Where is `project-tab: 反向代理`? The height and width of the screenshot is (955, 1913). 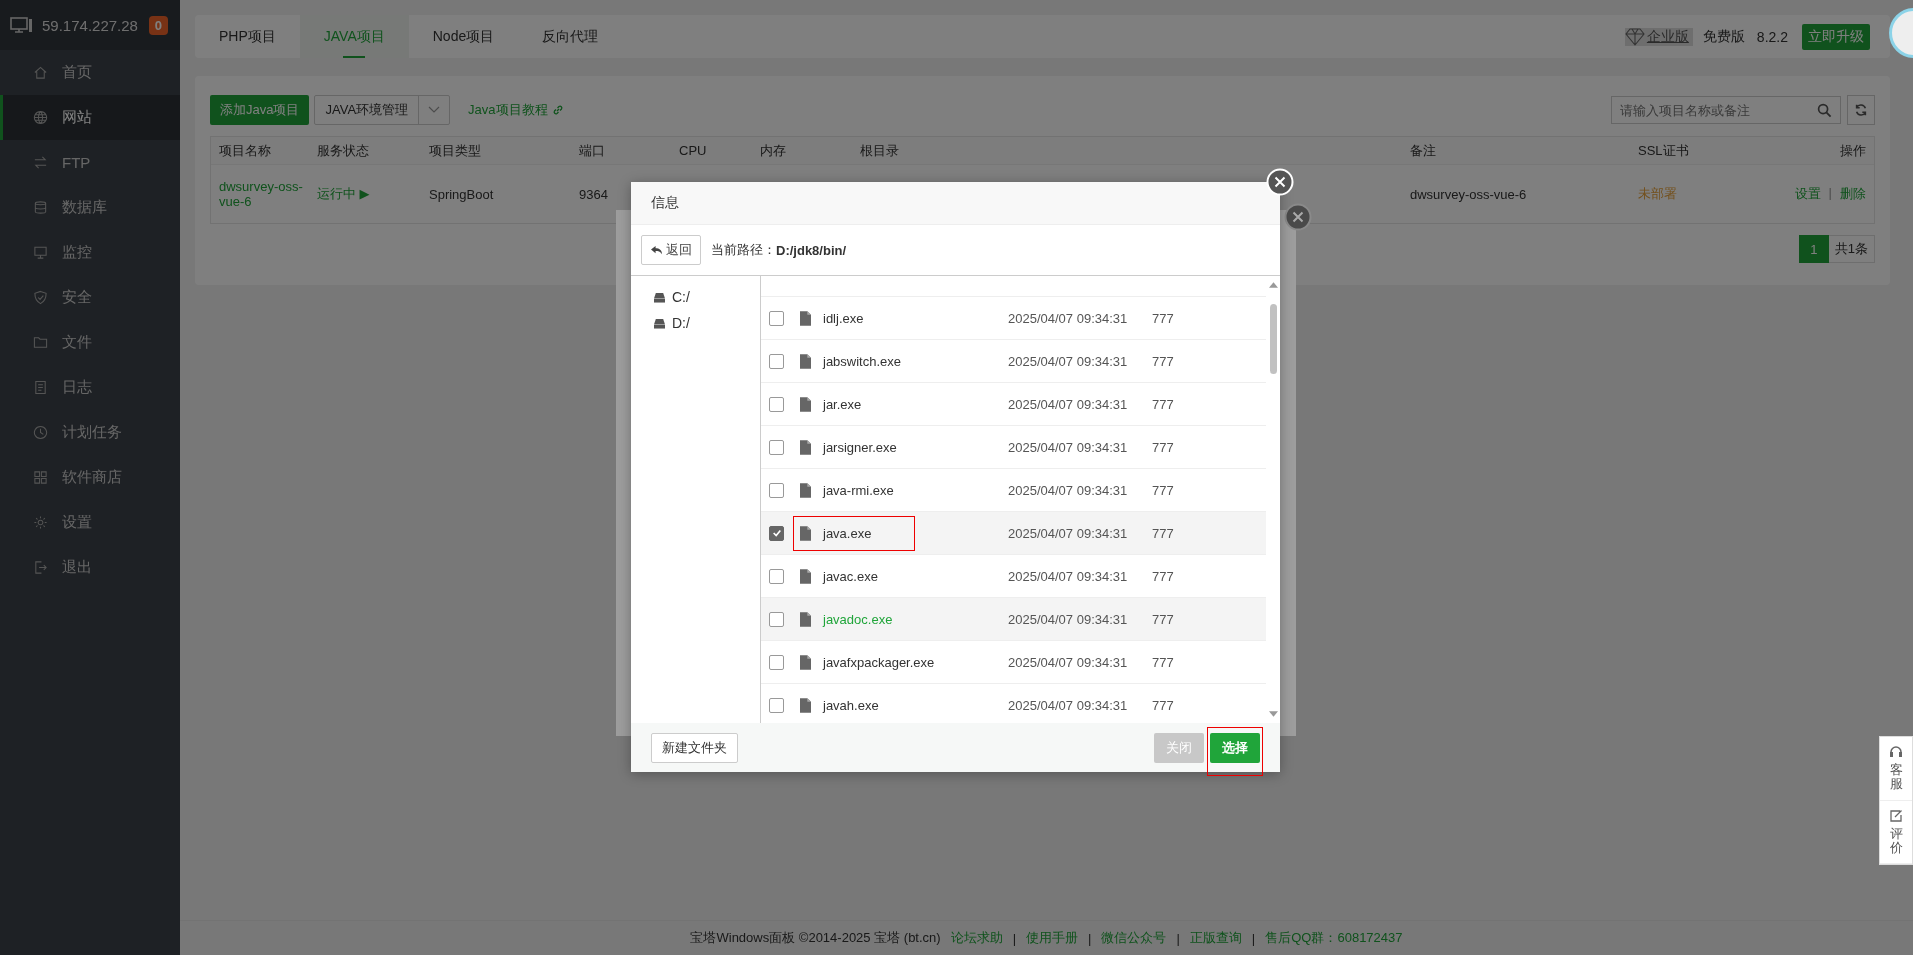
project-tab: 反向代理 is located at coordinates (570, 36).